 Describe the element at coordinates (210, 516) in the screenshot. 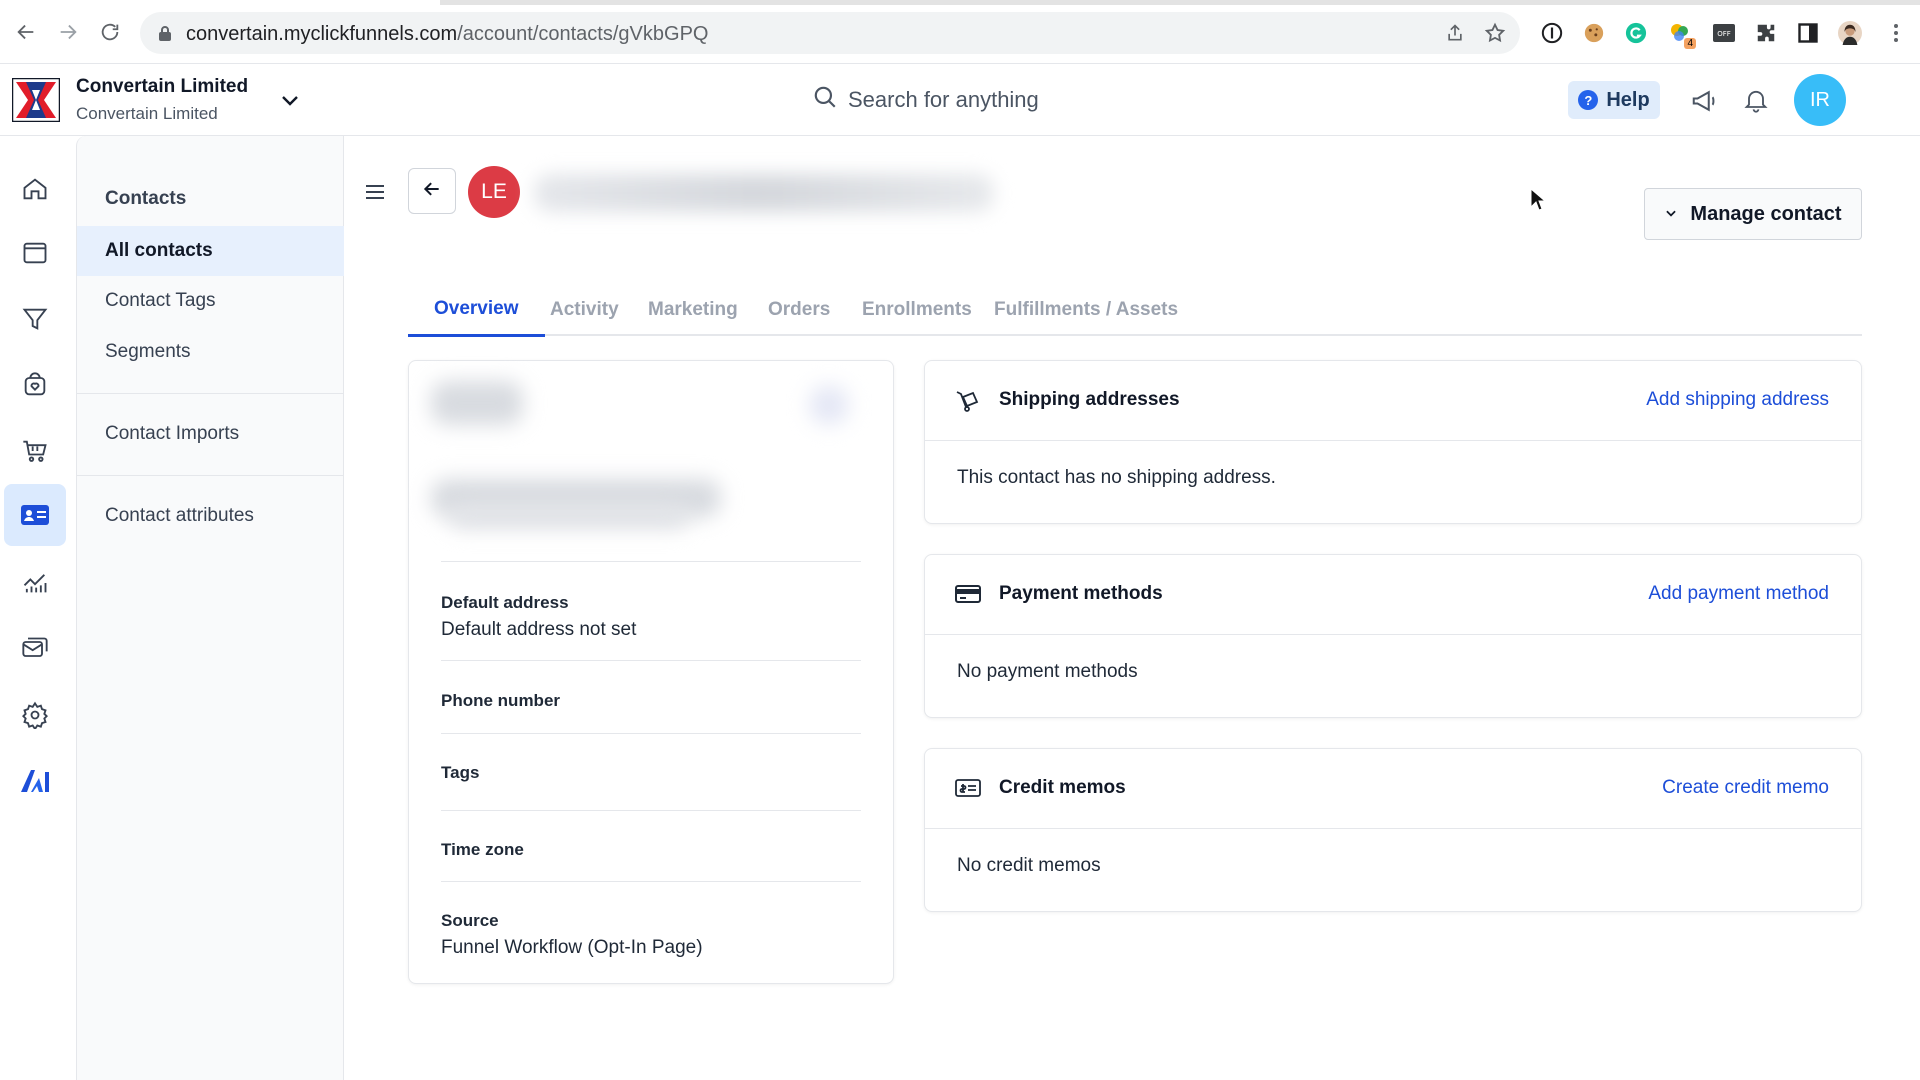

I see `subnav-item-contact-attributes: Contact attributes` at that location.